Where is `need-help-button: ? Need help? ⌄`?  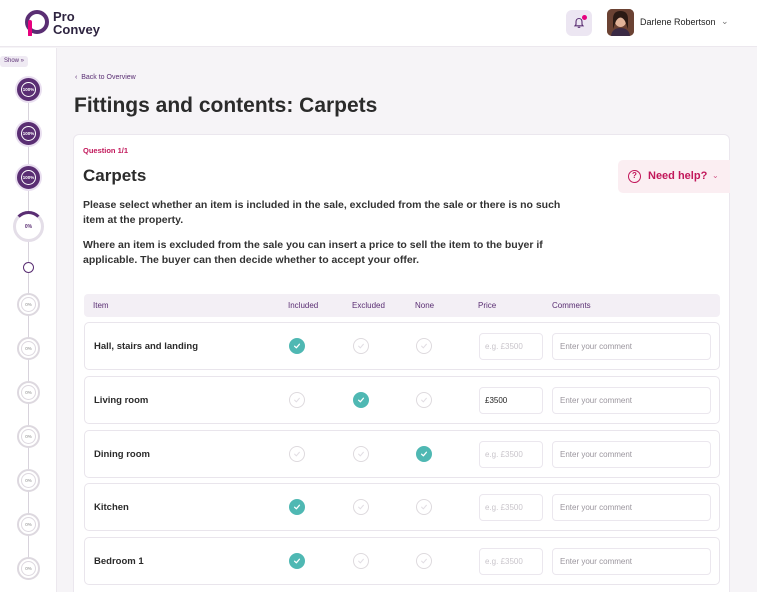
need-help-button: ? Need help? ⌄ is located at coordinates (674, 176).